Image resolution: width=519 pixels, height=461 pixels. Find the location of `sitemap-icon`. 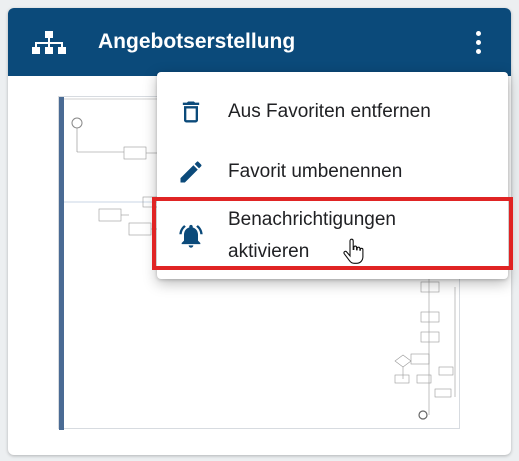

sitemap-icon is located at coordinates (49, 42).